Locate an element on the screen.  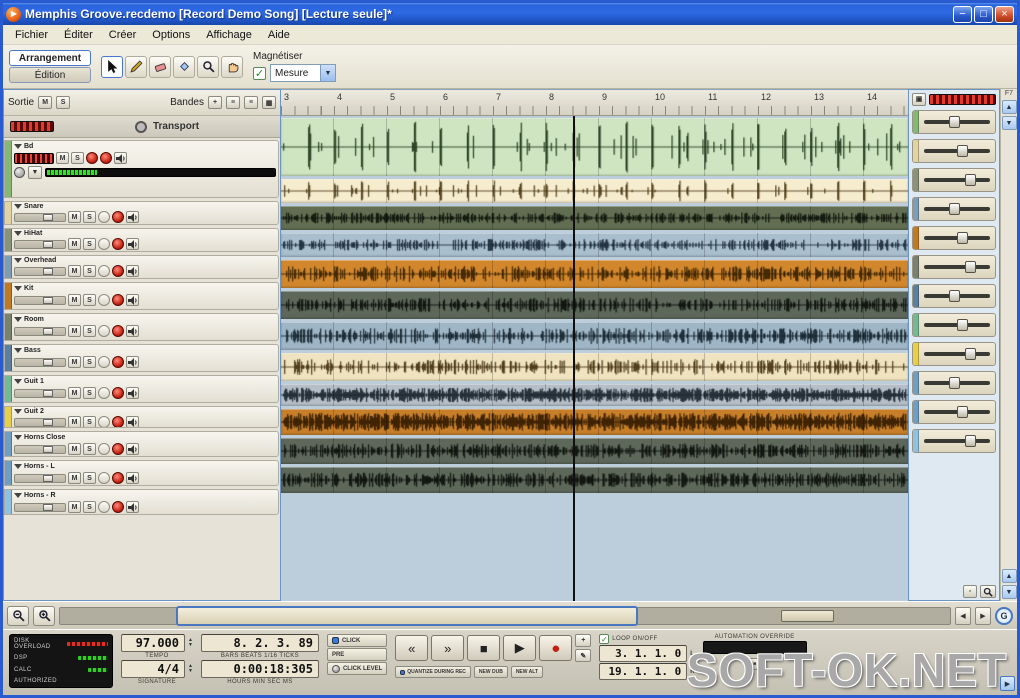
loop-right-display: 19. 1. 1. 0 is located at coordinates (643, 671).